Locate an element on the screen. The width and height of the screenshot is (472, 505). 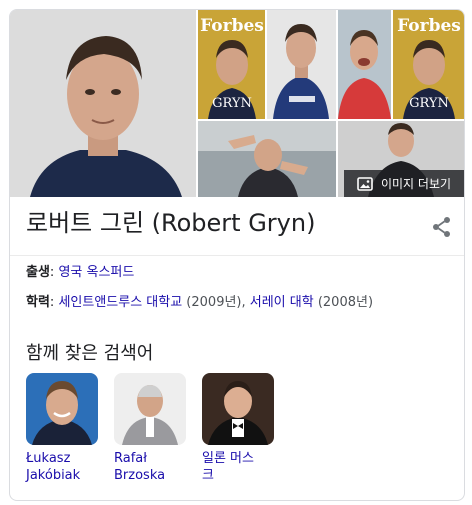
framing-gesture-image is located at coordinates (267, 159).